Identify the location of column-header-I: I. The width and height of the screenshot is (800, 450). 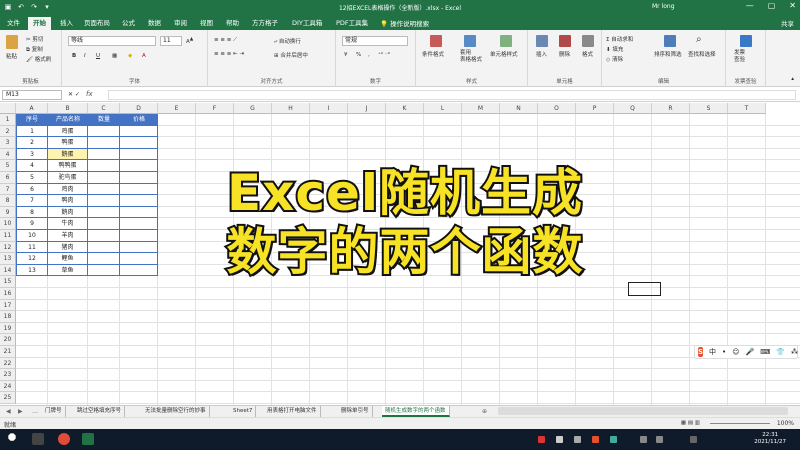
(329, 108).